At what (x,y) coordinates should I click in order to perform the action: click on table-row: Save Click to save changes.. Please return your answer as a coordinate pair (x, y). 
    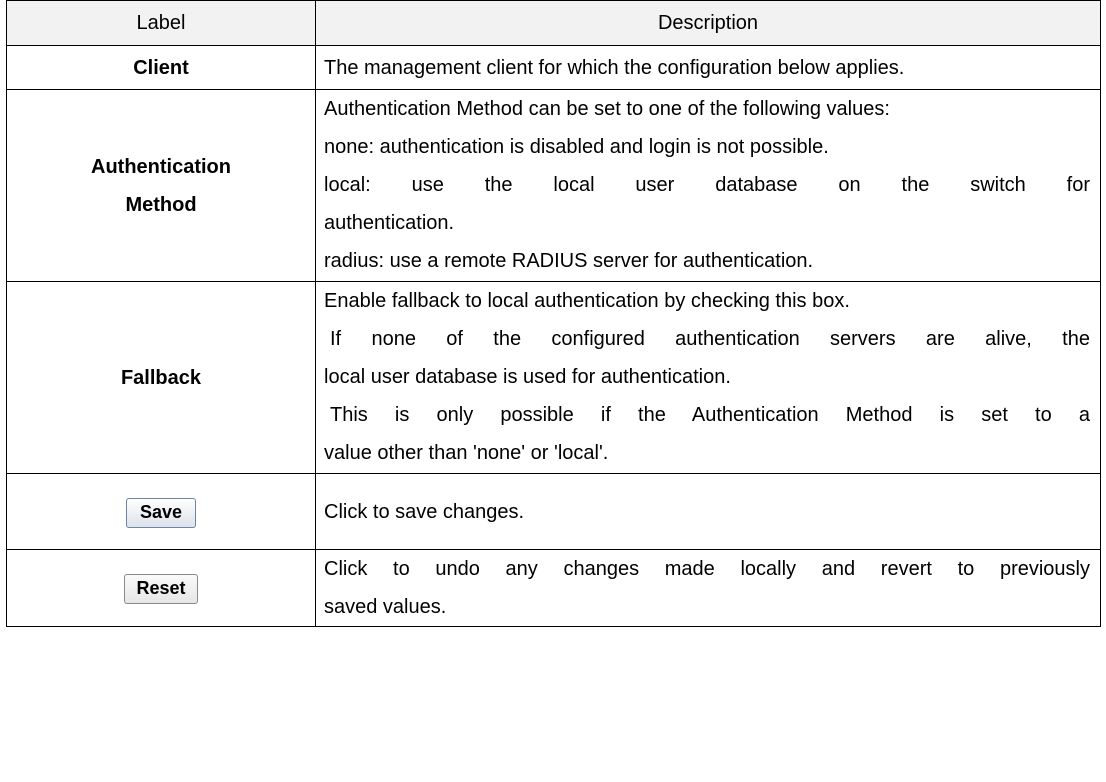
    Looking at the image, I should click on (553, 511).